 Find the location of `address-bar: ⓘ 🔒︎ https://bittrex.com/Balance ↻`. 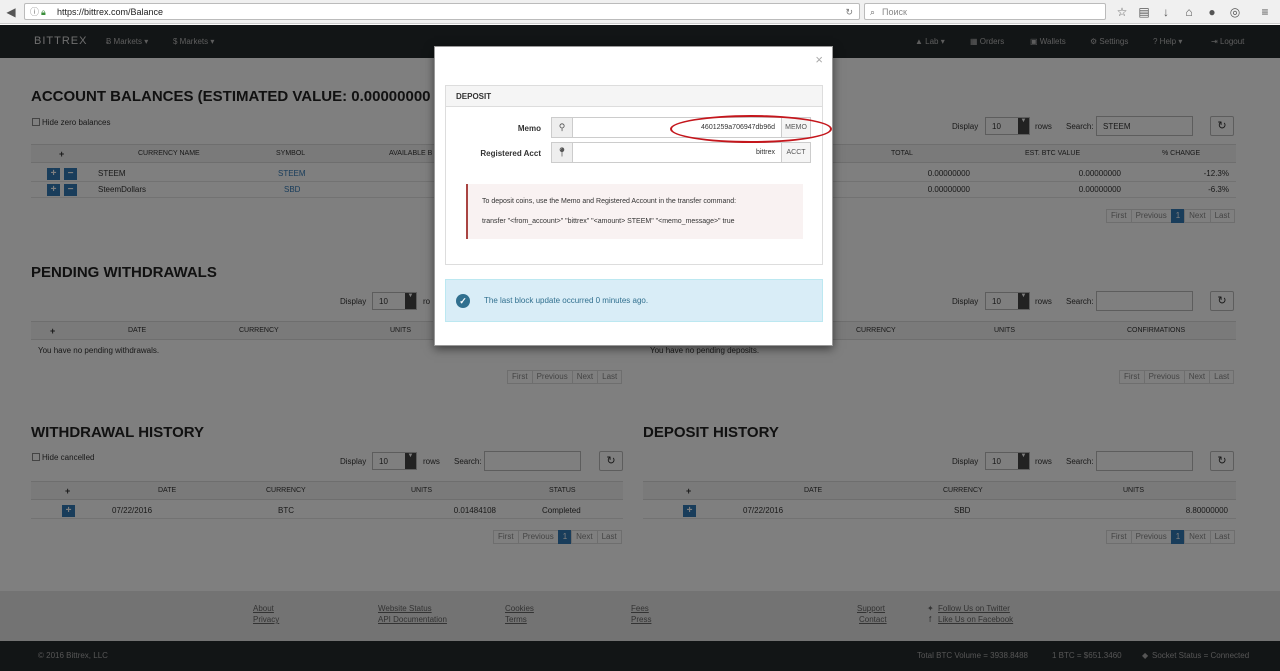

address-bar: ⓘ 🔒︎ https://bittrex.com/Balance ↻ is located at coordinates (442, 11).